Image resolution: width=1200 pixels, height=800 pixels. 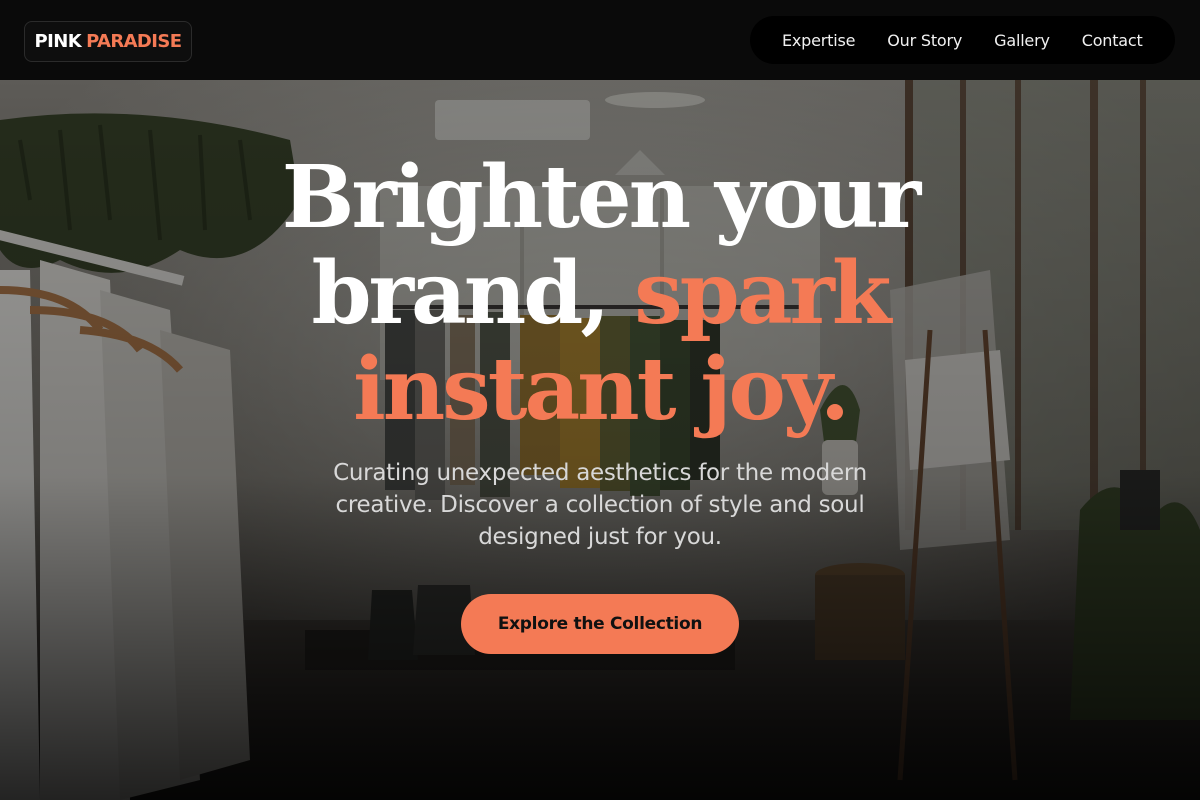 I want to click on headline-line-1: Brighten your, so click(x=601, y=197).